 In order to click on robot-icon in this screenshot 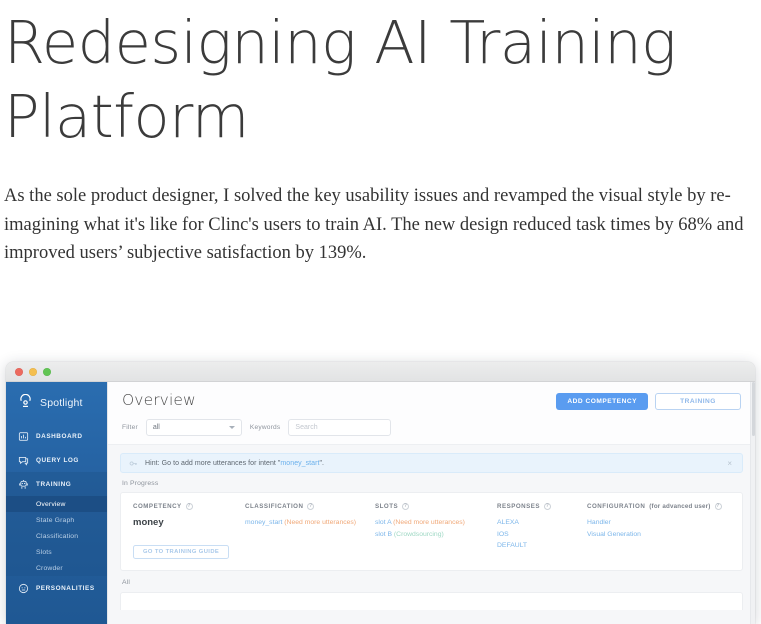, I will do `click(23, 484)`.